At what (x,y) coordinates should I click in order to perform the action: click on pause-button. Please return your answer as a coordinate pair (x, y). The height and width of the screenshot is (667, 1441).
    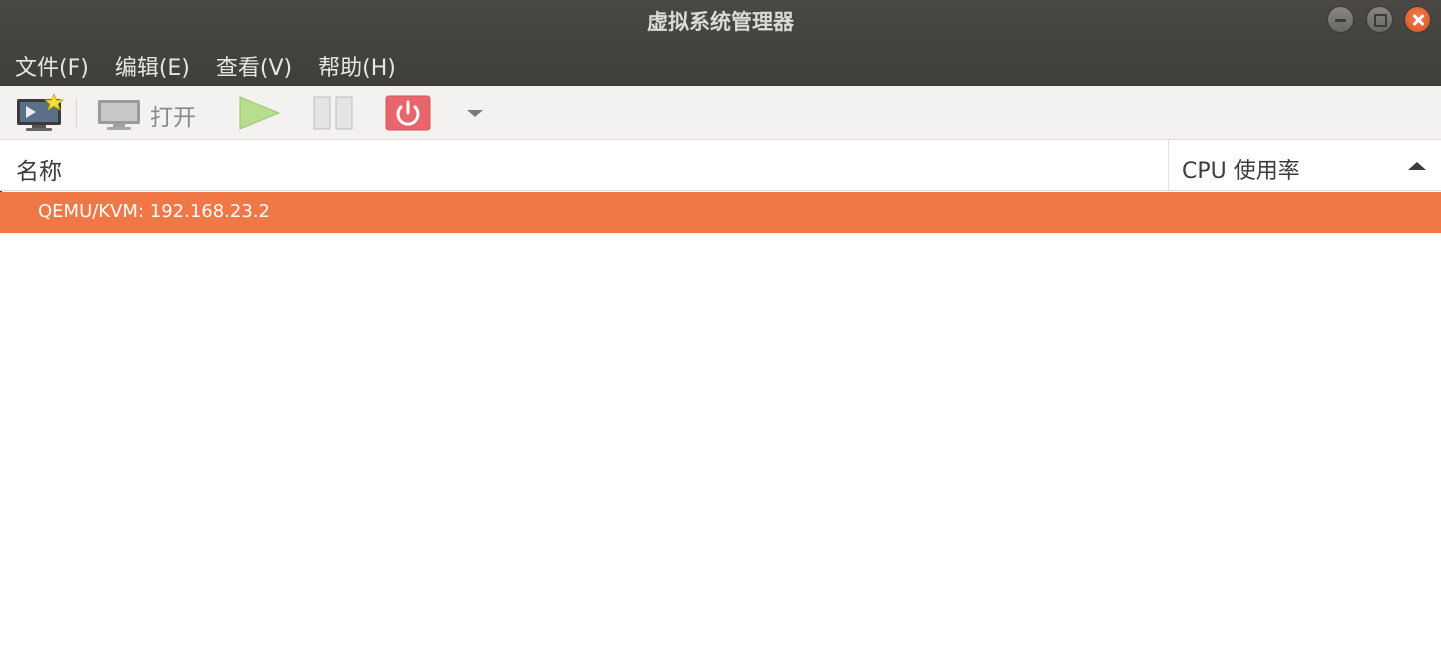
    Looking at the image, I should click on (334, 113).